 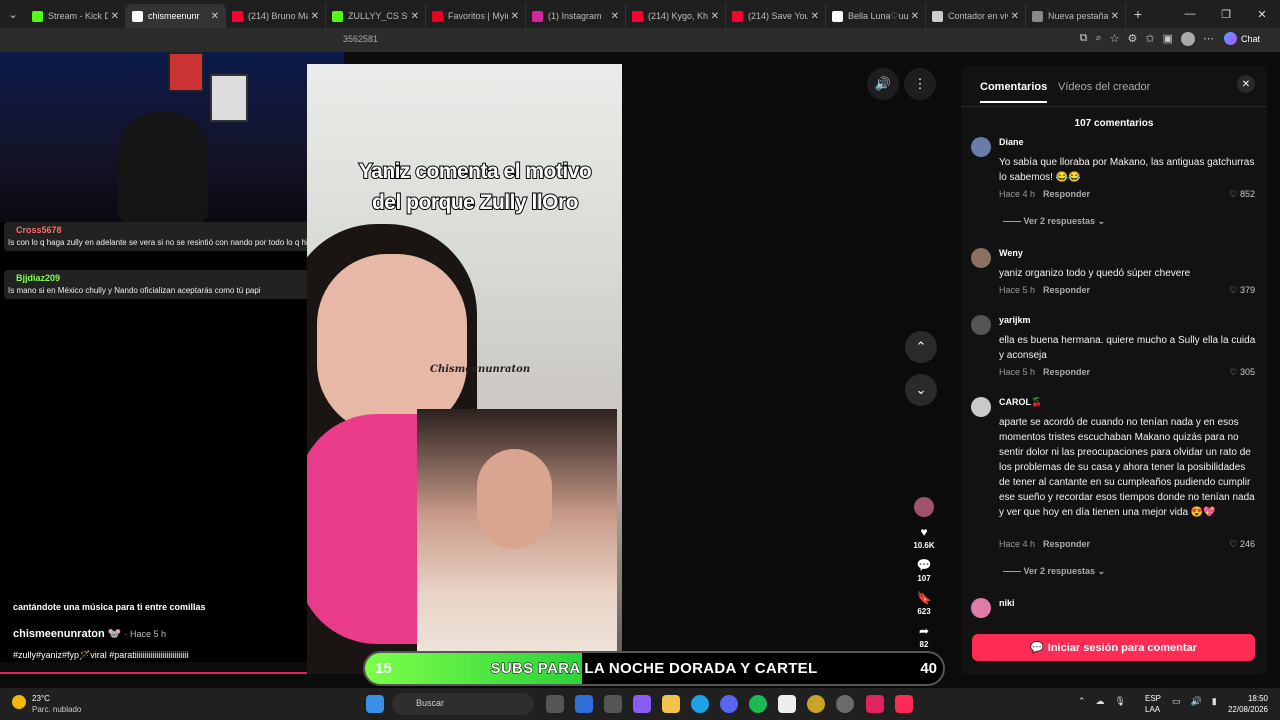 What do you see at coordinates (1242, 194) in the screenshot?
I see `comment-like: ♡ 852` at bounding box center [1242, 194].